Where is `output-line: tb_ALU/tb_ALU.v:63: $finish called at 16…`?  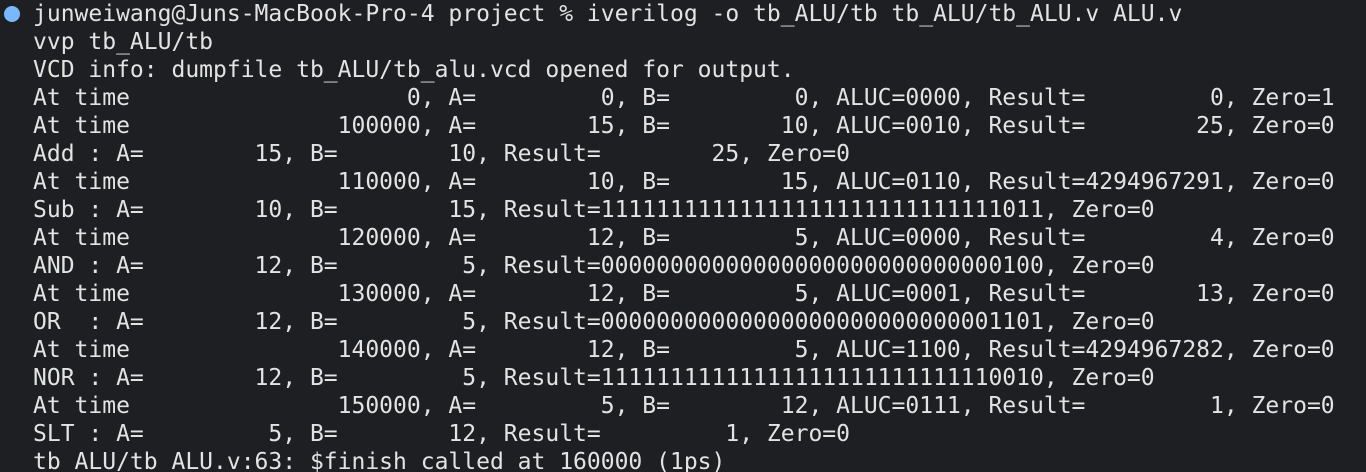
output-line: tb_ALU/tb_ALU.v:63: $finish called at 16… is located at coordinates (379, 460).